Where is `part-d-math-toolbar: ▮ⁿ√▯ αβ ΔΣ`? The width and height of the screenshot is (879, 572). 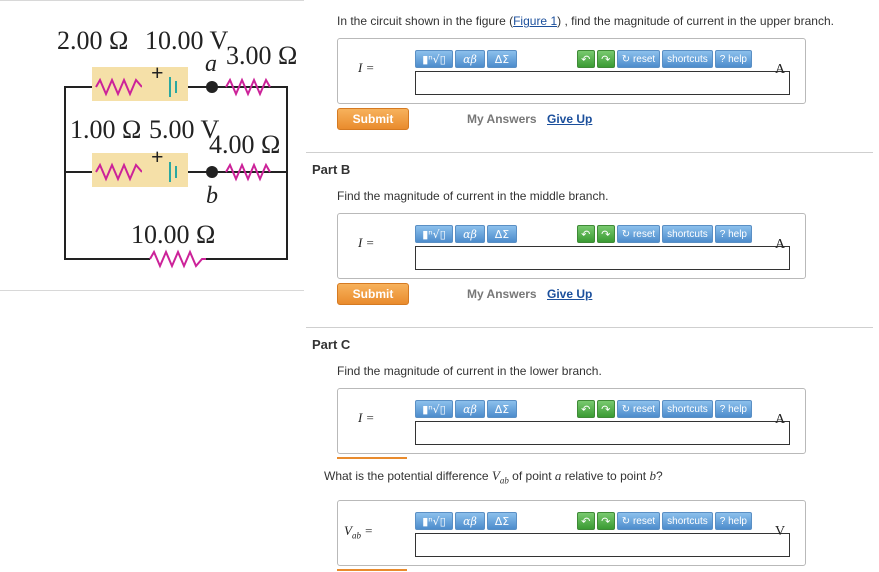 part-d-math-toolbar: ▮ⁿ√▯ αβ ΔΣ is located at coordinates (467, 521).